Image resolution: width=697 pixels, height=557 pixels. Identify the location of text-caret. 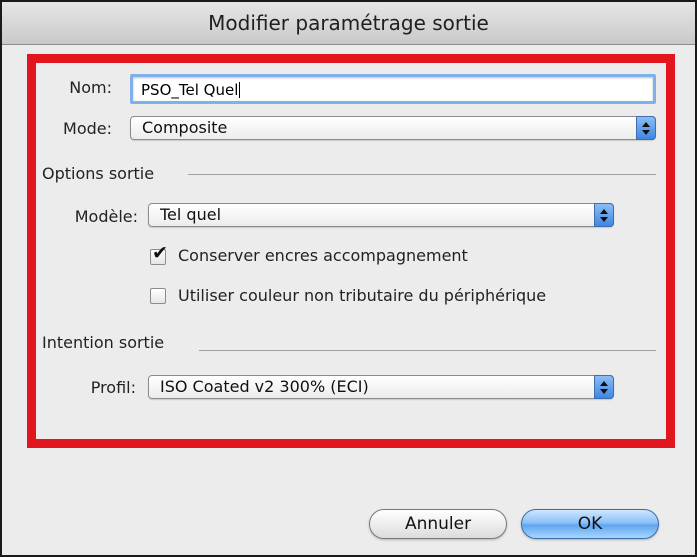
(240, 90).